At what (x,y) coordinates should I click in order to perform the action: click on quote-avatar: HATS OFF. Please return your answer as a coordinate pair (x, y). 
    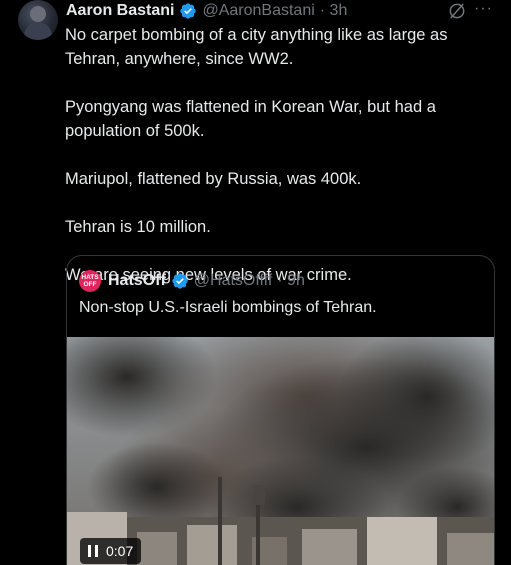
    Looking at the image, I should click on (90, 281).